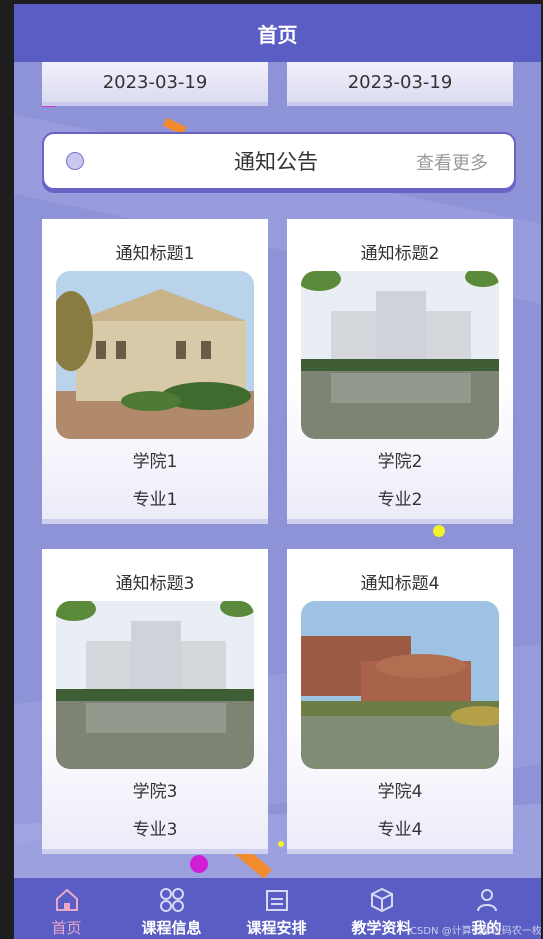 The width and height of the screenshot is (543, 939). Describe the element at coordinates (400, 84) in the screenshot. I see `date-card-right: 2023-03-19` at that location.